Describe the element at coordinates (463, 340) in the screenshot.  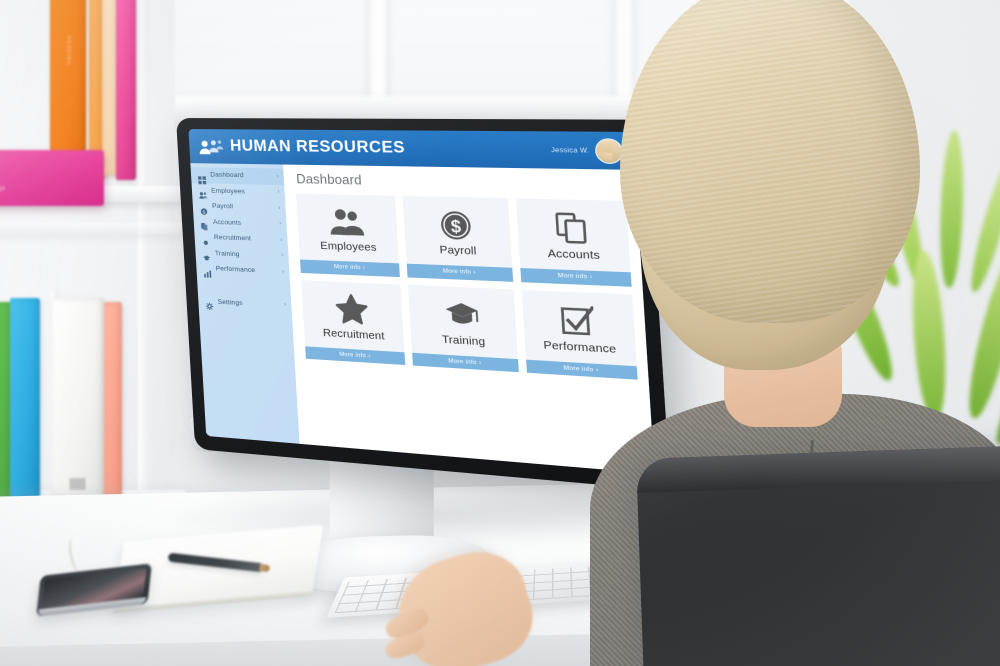
I see `card-label-training: Training` at that location.